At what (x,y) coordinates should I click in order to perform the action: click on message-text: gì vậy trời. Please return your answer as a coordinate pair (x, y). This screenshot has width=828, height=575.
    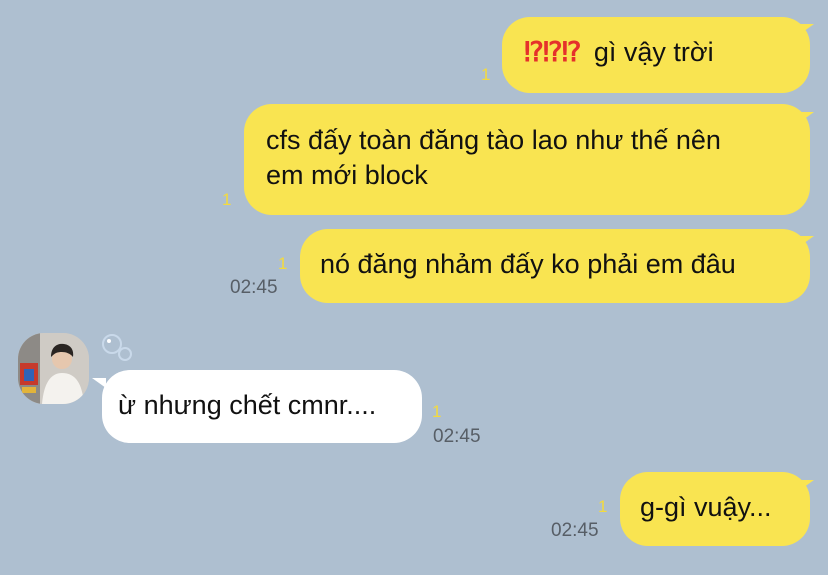
    Looking at the image, I should click on (653, 52).